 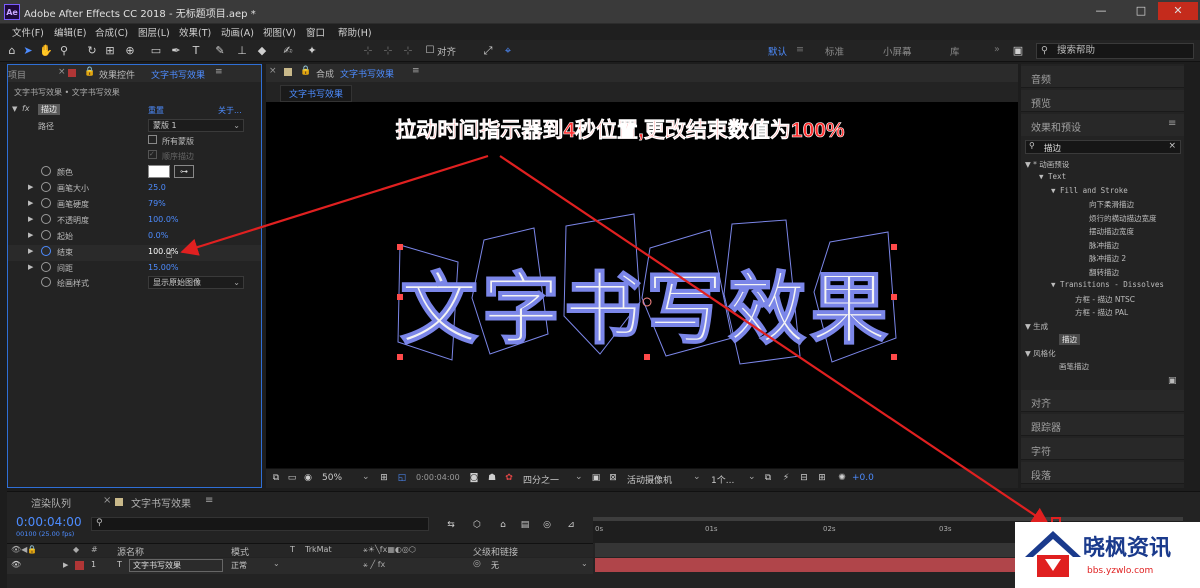 I want to click on site-watermark: 晓枫资讯 bbs.yzwlo.com, so click(x=1107, y=555).